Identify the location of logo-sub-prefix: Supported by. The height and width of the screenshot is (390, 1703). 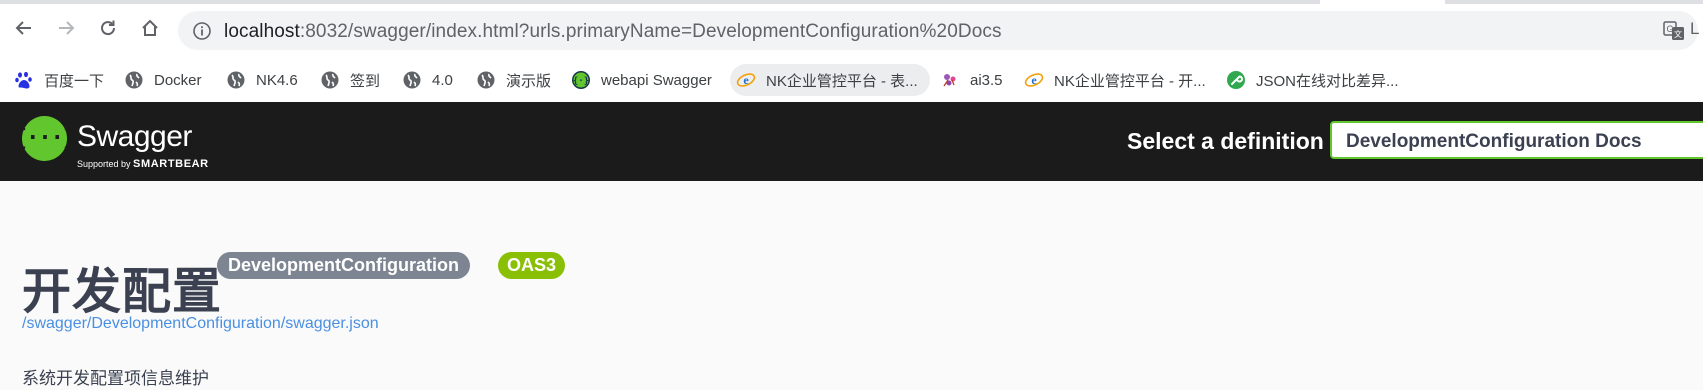
(105, 164).